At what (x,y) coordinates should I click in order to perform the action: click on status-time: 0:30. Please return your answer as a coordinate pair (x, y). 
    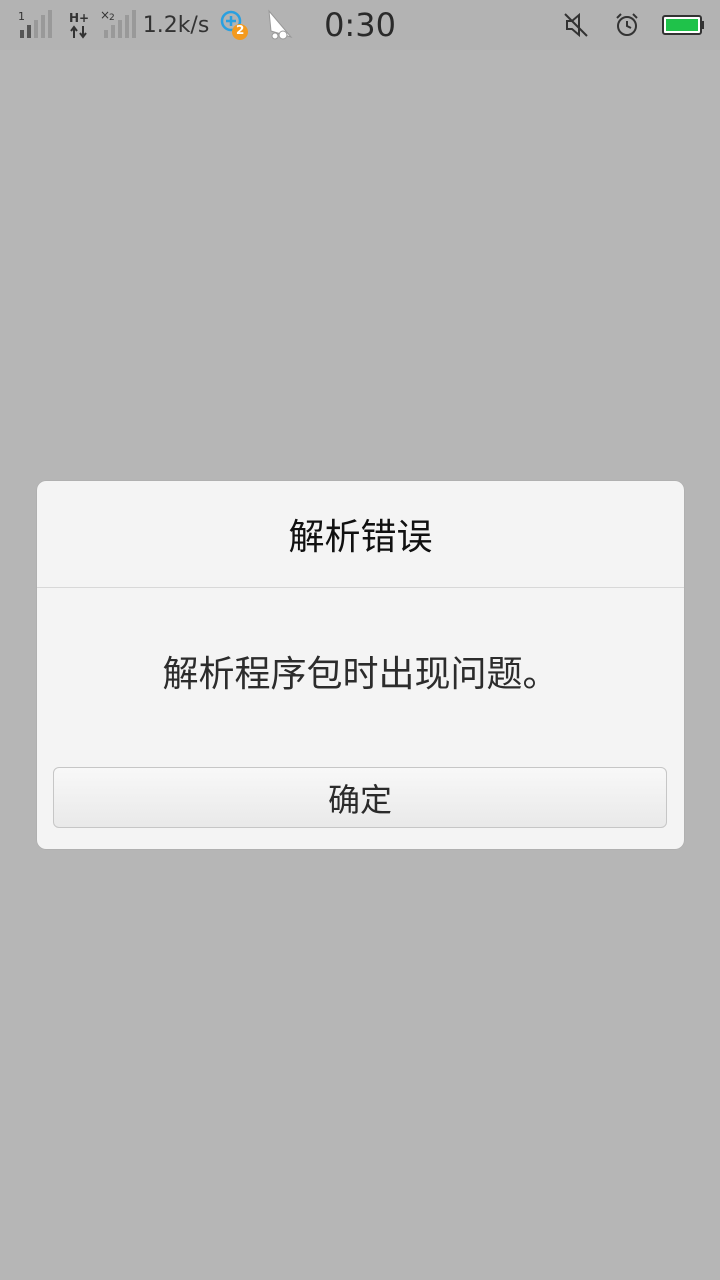
    Looking at the image, I should click on (360, 25).